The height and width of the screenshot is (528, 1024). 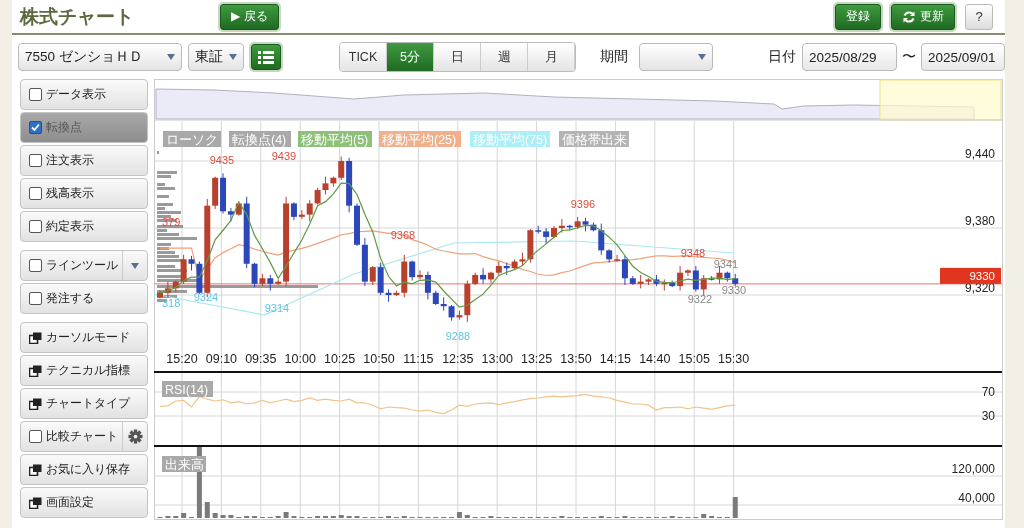 What do you see at coordinates (379, 359) in the screenshot?
I see `time-label: 10:50` at bounding box center [379, 359].